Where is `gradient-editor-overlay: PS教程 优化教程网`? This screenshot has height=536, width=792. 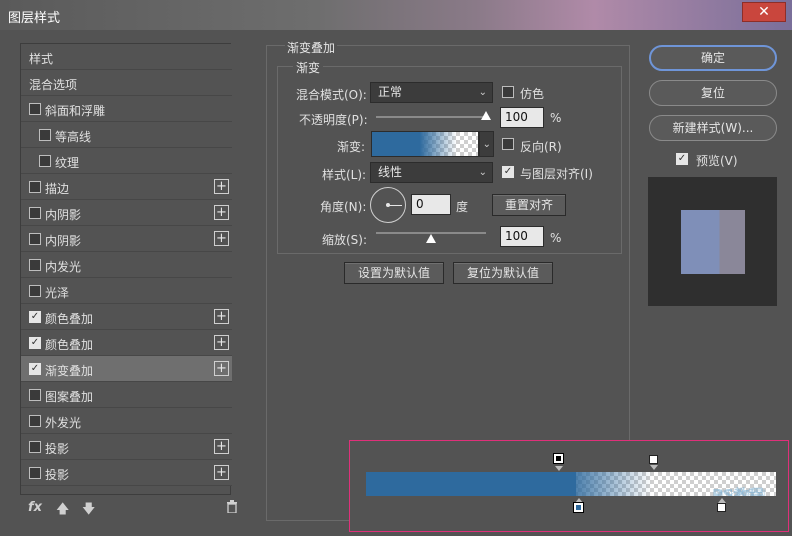 gradient-editor-overlay: PS教程 优化教程网 is located at coordinates (569, 486).